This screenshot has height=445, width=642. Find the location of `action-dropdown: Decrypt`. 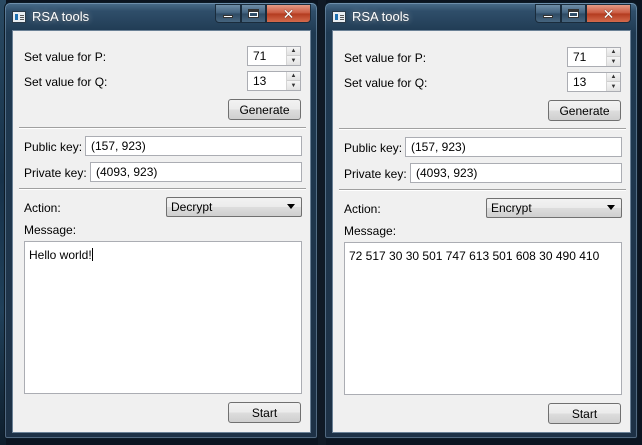

action-dropdown: Decrypt is located at coordinates (234, 207).